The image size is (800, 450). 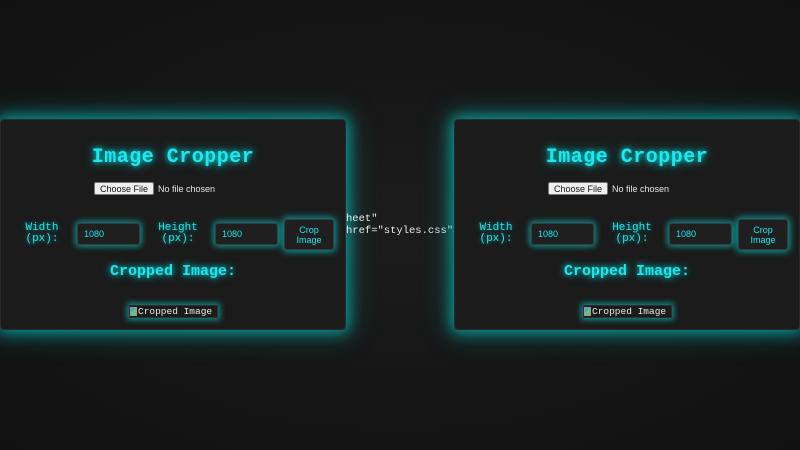 What do you see at coordinates (362, 219) in the screenshot?
I see `stray-text-line1: heet"` at bounding box center [362, 219].